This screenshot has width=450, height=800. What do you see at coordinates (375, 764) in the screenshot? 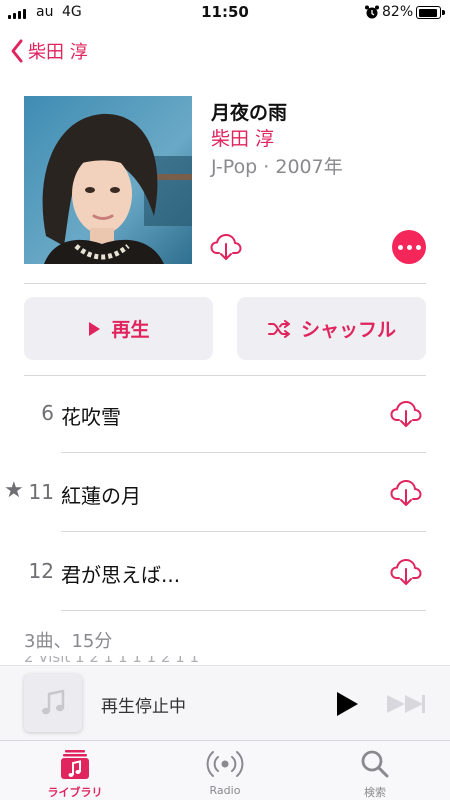
I see `search-icon` at bounding box center [375, 764].